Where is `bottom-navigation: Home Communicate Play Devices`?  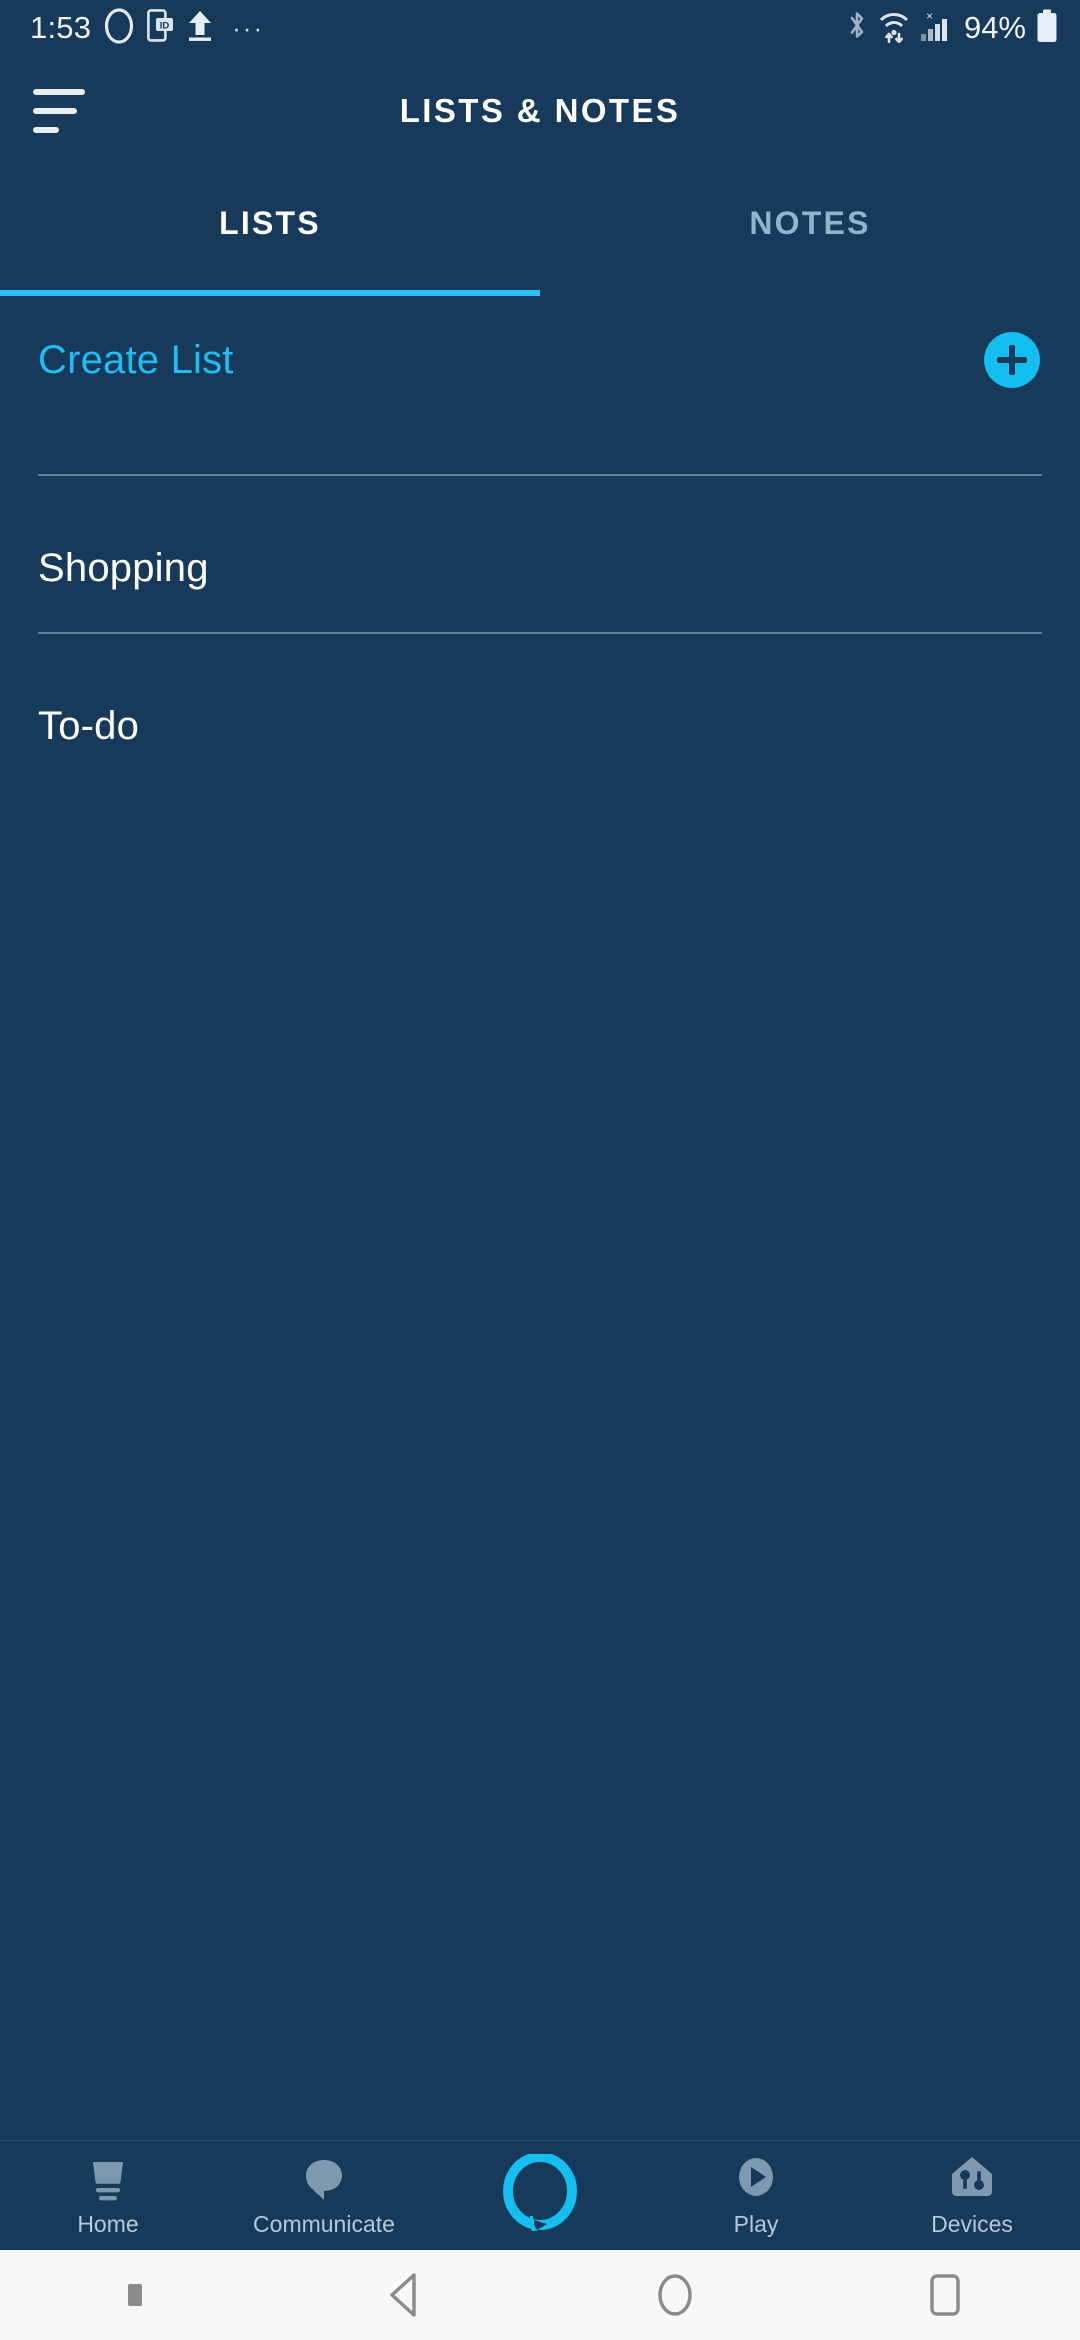
bottom-navigation: Home Communicate Play Devices is located at coordinates (540, 2195).